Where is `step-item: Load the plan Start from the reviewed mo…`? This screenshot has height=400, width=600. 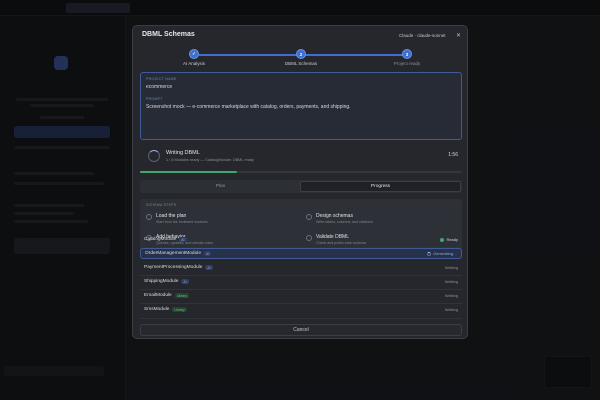 step-item: Load the plan Start from the reviewed mo… is located at coordinates (221, 220).